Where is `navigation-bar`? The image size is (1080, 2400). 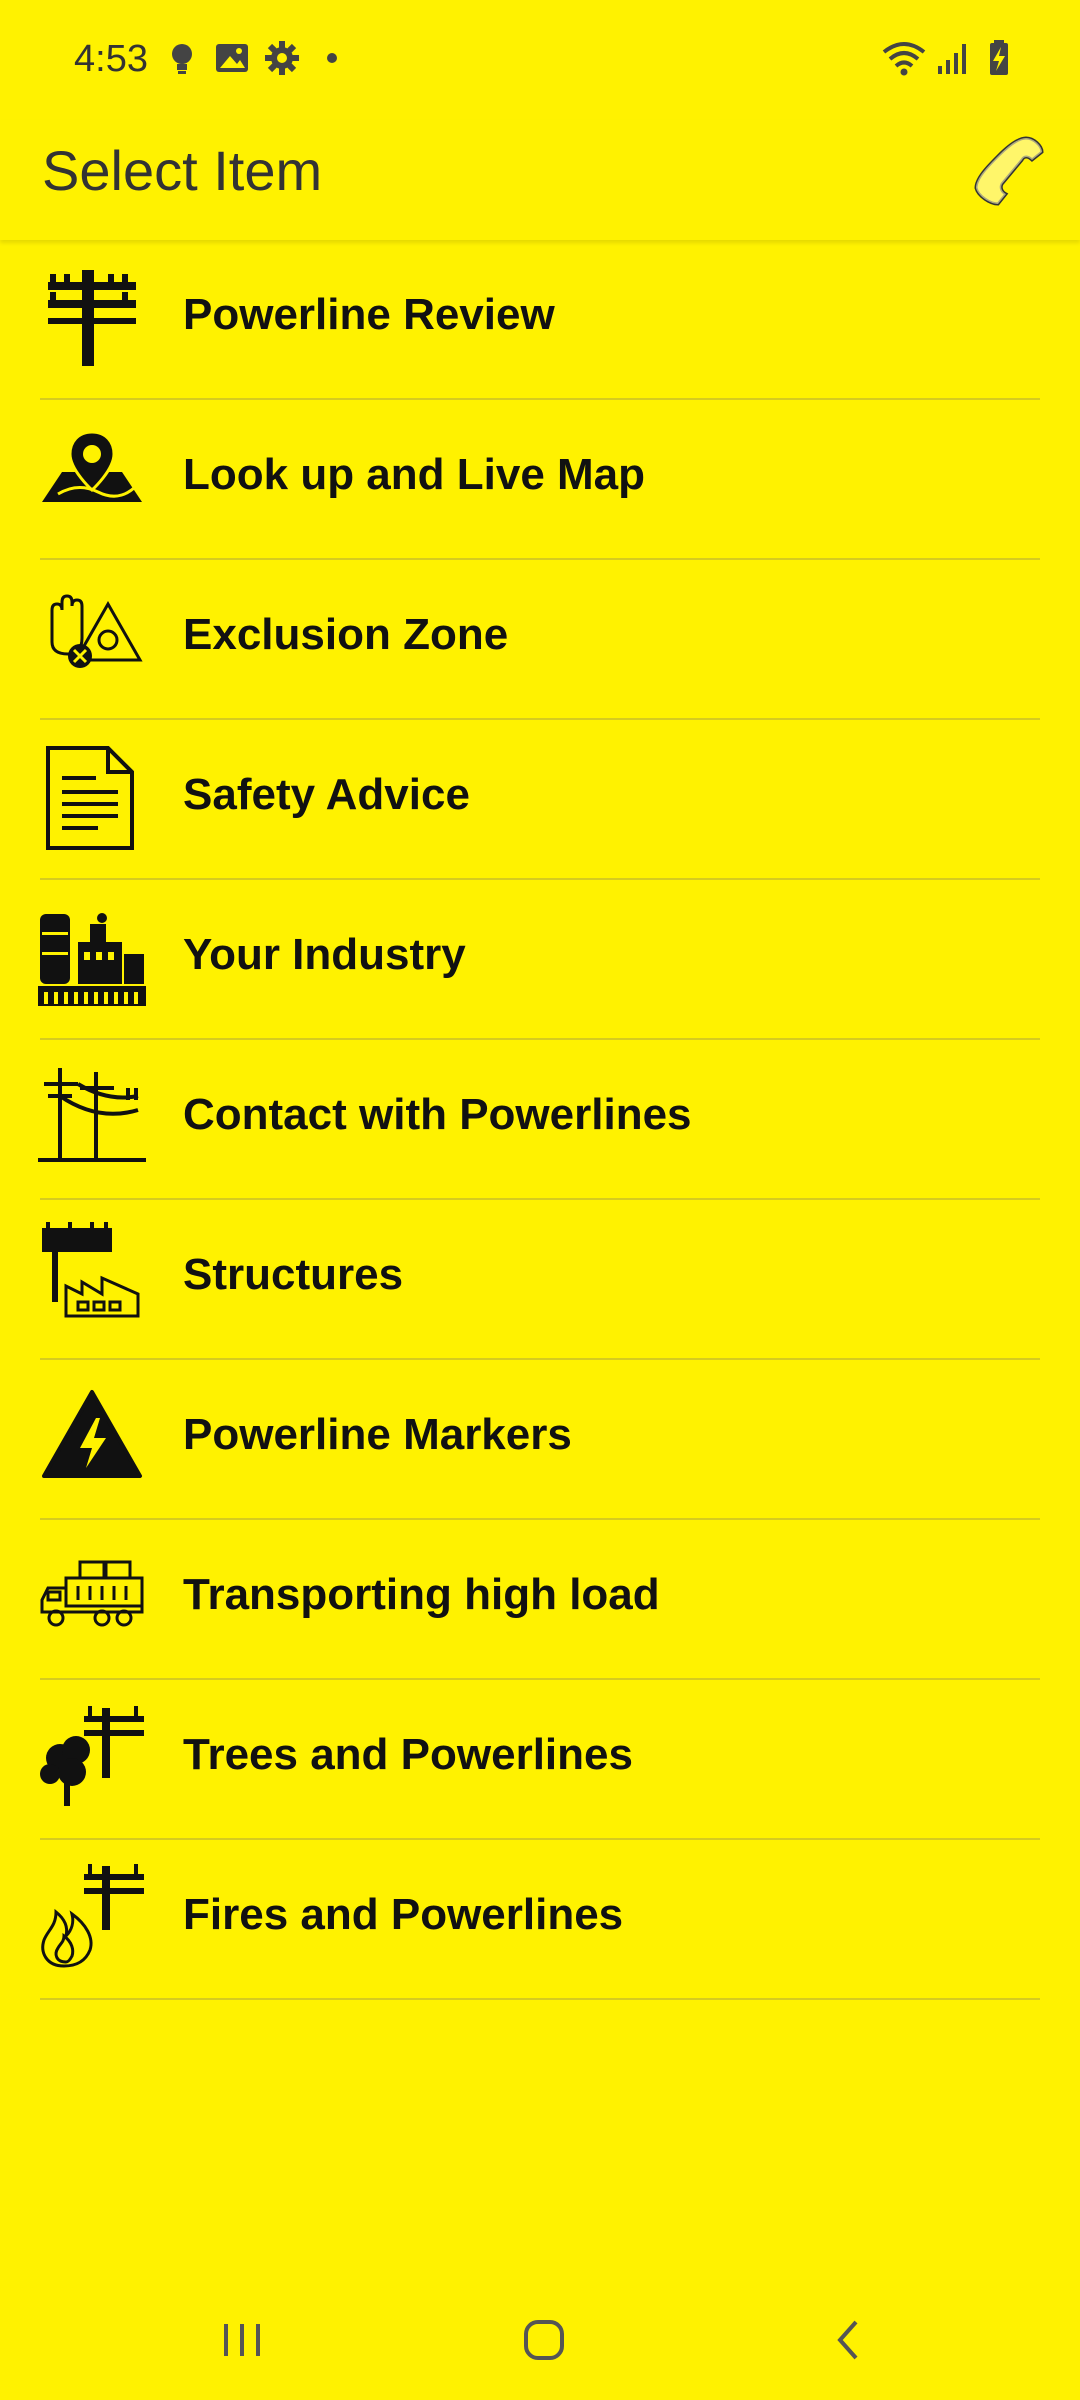
navigation-bar is located at coordinates (540, 2340).